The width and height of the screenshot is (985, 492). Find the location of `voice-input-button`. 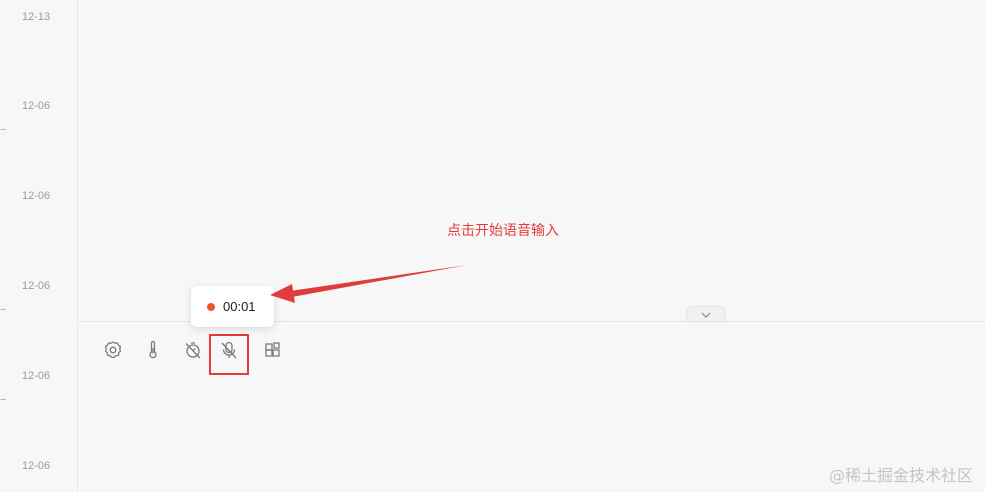

voice-input-button is located at coordinates (229, 352).